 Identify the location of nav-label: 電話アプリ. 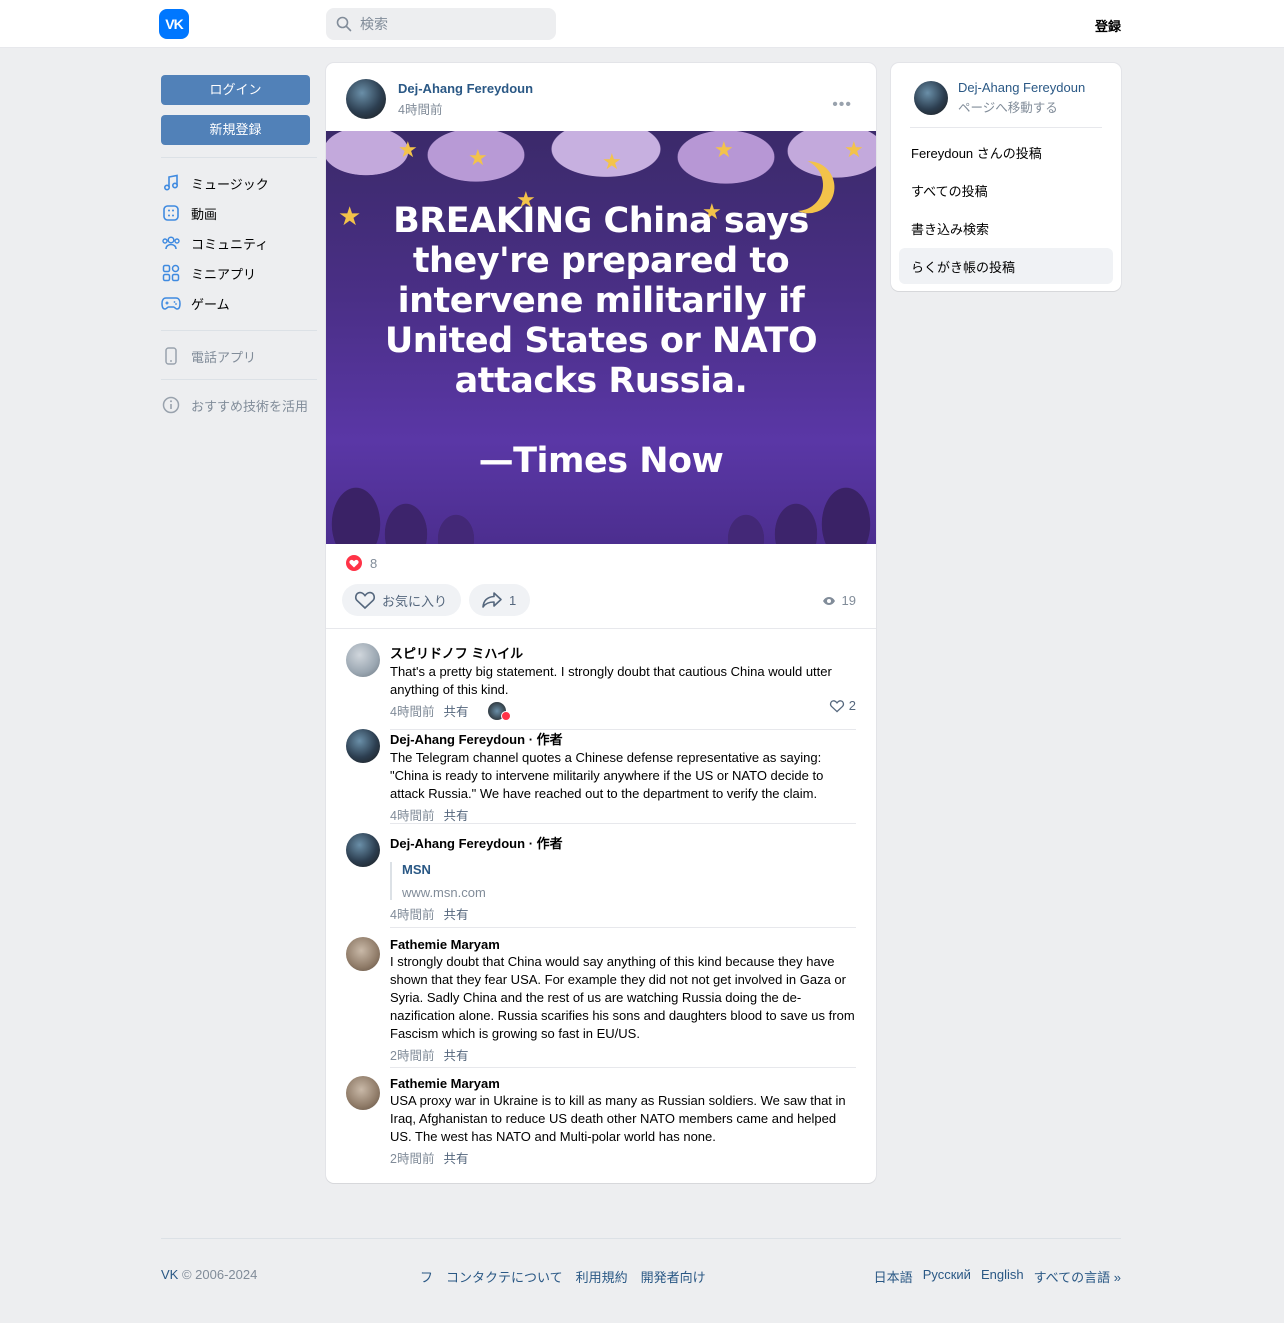
(224, 357).